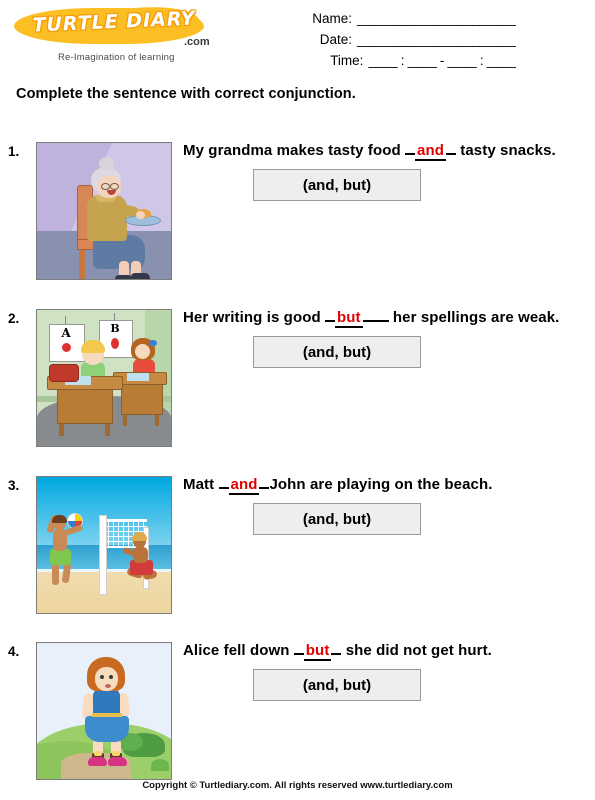 The height and width of the screenshot is (800, 595). I want to click on question-1-answer: and, so click(430, 151).